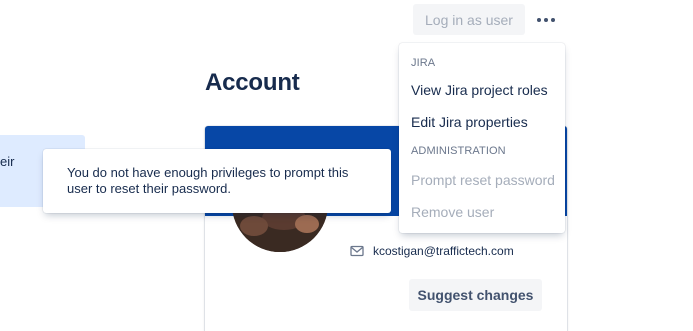  What do you see at coordinates (483, 180) in the screenshot?
I see `menu-item-prompt-reset-password: Prompt reset password` at bounding box center [483, 180].